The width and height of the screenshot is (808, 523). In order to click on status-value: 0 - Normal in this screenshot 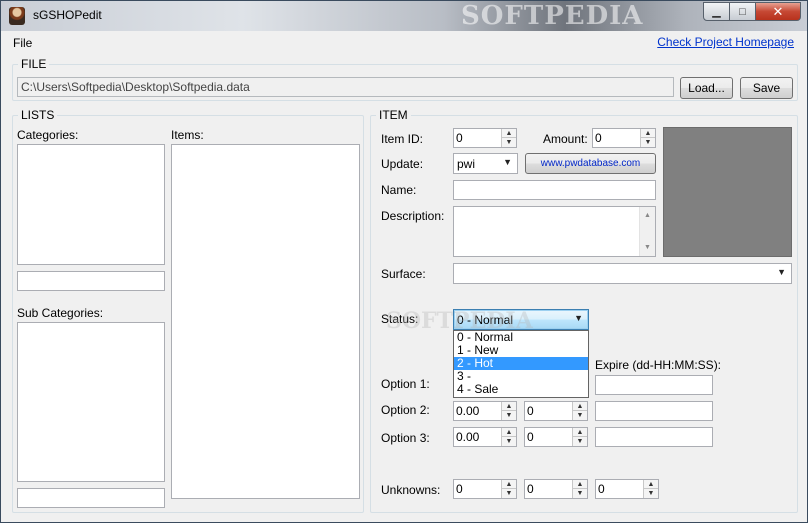, I will do `click(485, 320)`.